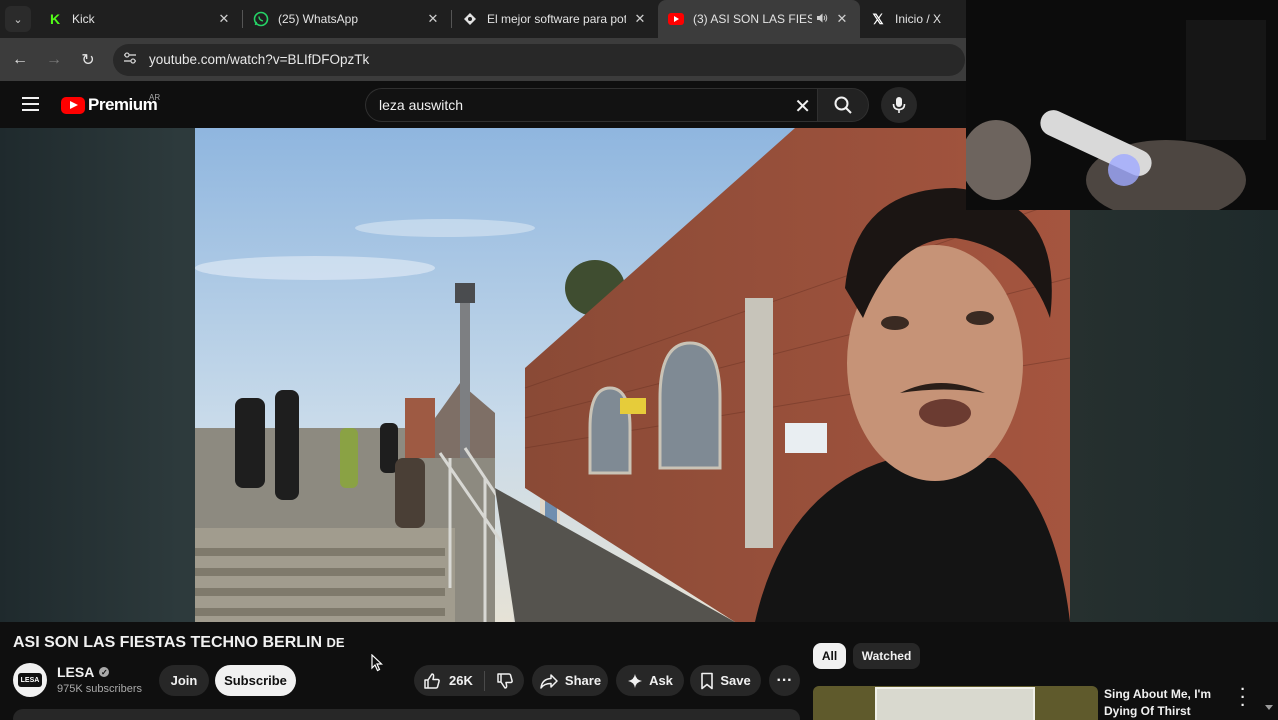  I want to click on chip-watched: Watched, so click(886, 656).